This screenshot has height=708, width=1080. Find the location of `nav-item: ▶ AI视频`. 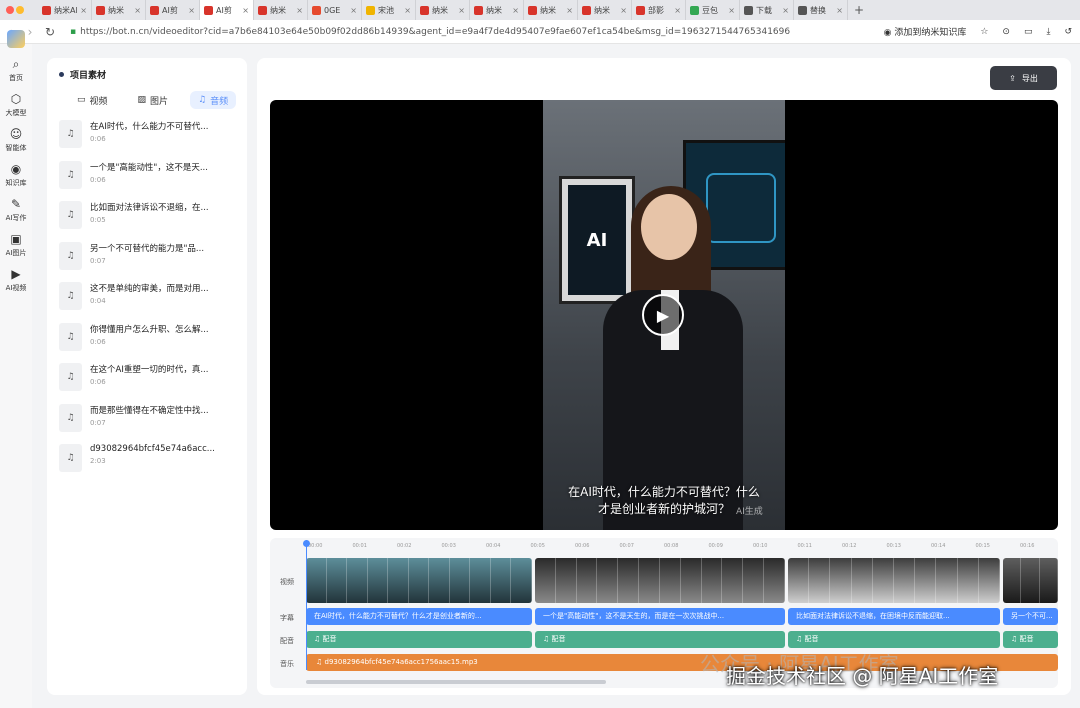

nav-item: ▶ AI视频 is located at coordinates (16, 279).